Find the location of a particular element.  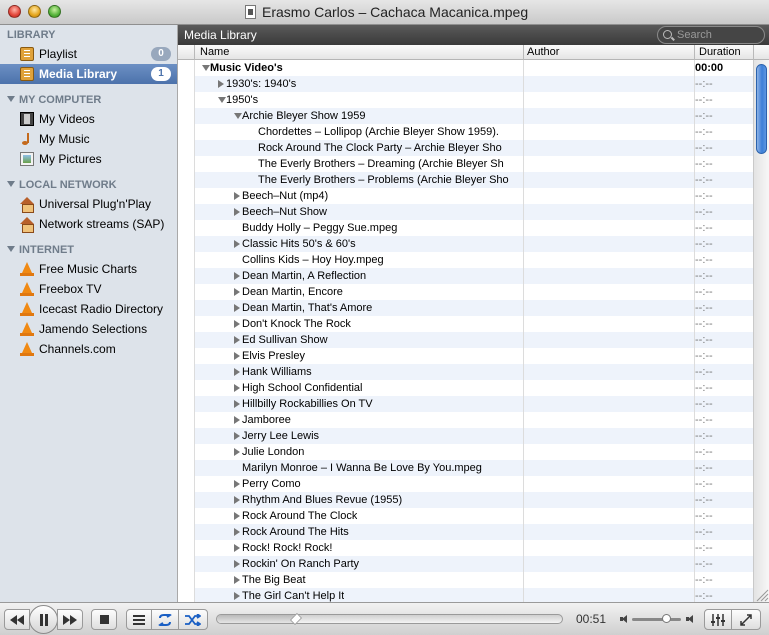

table-row: The Girl Can't Help It --:-- is located at coordinates (473, 595).